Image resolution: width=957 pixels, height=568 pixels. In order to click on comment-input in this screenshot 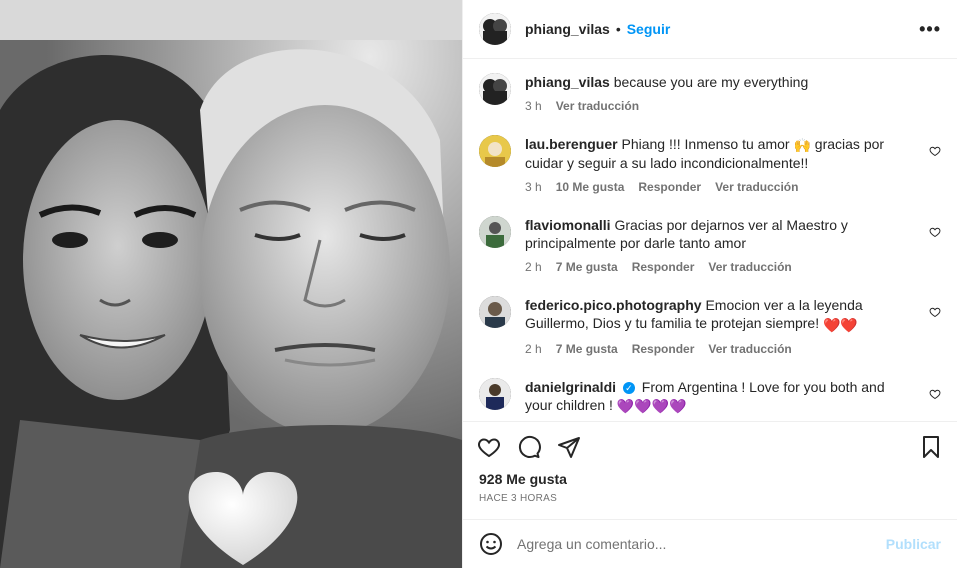, I will do `click(701, 544)`.